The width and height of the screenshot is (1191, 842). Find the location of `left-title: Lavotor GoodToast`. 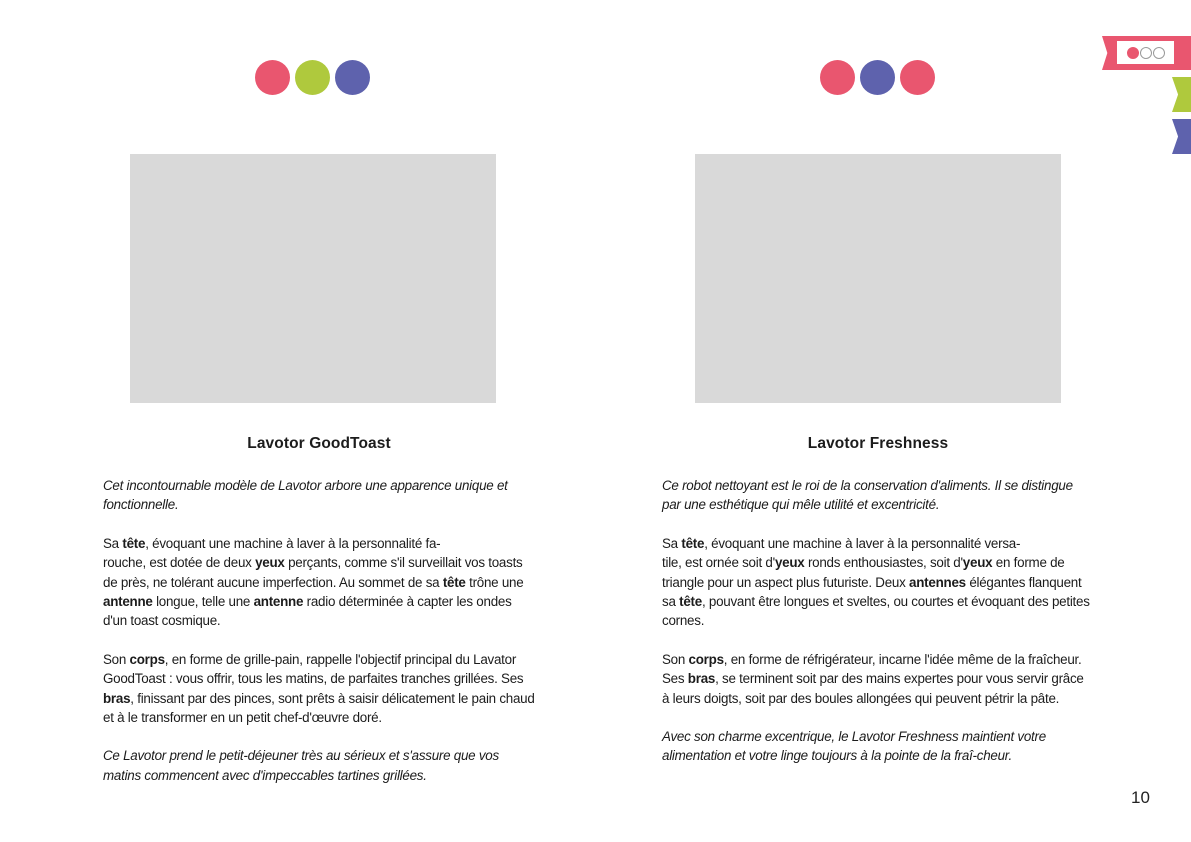

left-title: Lavotor GoodToast is located at coordinates (319, 443).